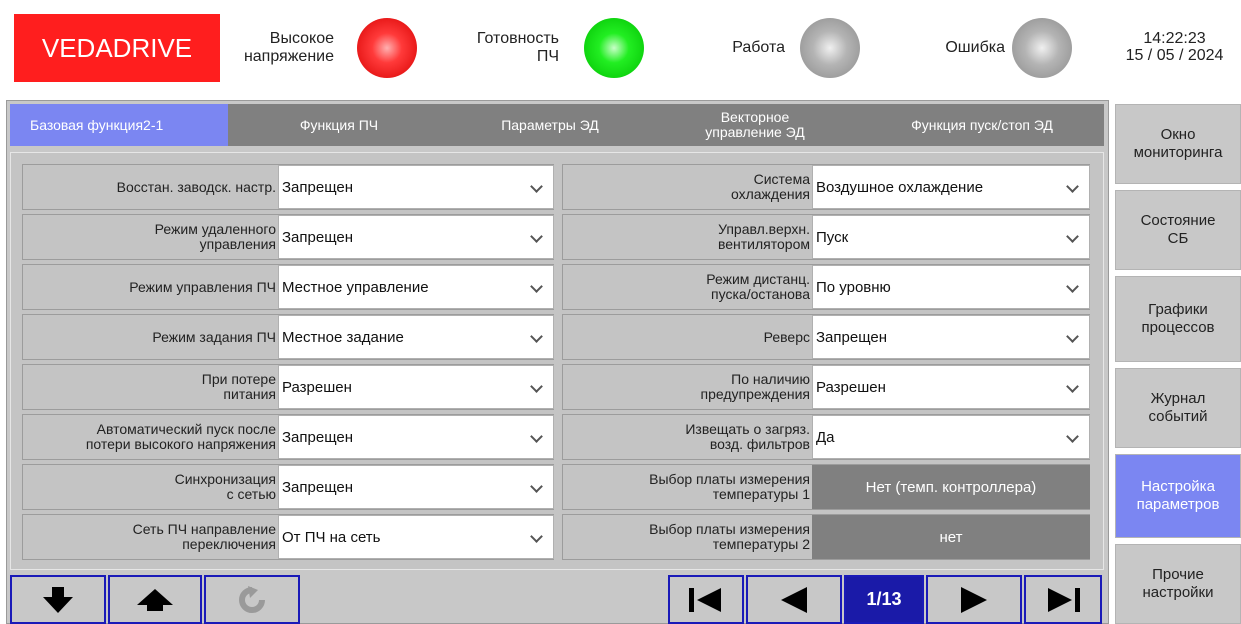 This screenshot has height=624, width=1241. What do you see at coordinates (1174, 55) in the screenshot?
I see `clock-date: 15 / 05 / 2024` at bounding box center [1174, 55].